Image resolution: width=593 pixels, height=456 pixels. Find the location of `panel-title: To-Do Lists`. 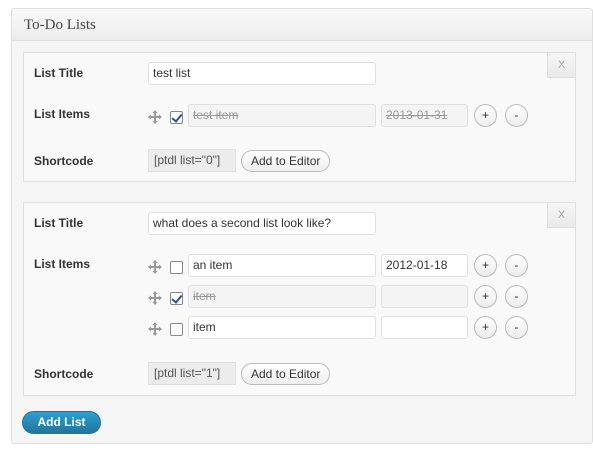

panel-title: To-Do Lists is located at coordinates (60, 25).